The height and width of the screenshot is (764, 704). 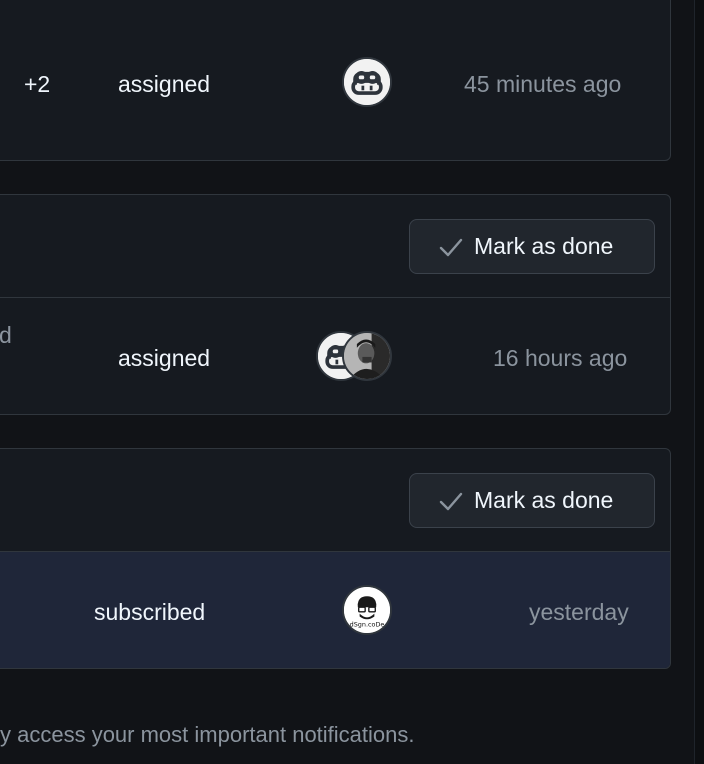 I want to click on copilot-avatar, so click(x=367, y=82).